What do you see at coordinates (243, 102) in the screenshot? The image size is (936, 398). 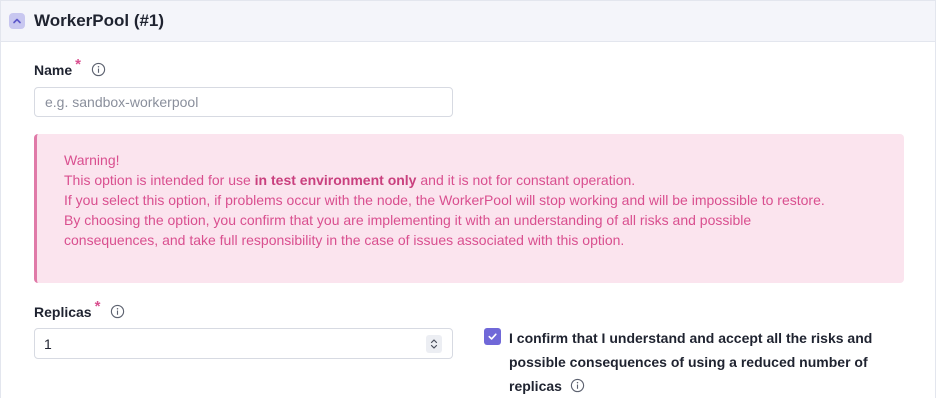 I see `name-input` at bounding box center [243, 102].